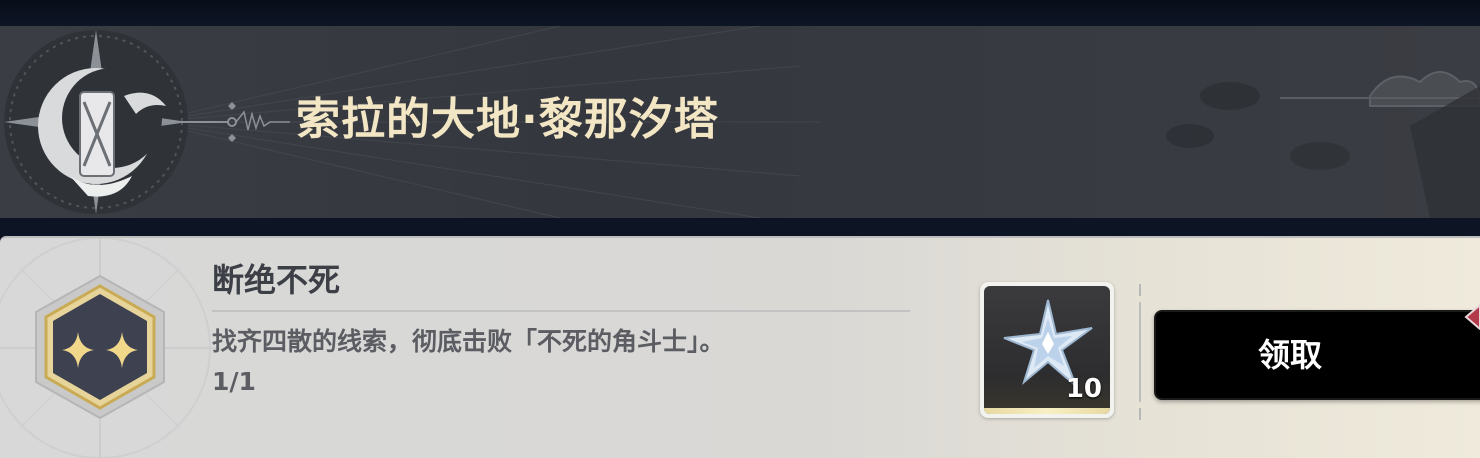 This screenshot has height=458, width=1480. What do you see at coordinates (740, 227) in the screenshot?
I see `section-gap` at bounding box center [740, 227].